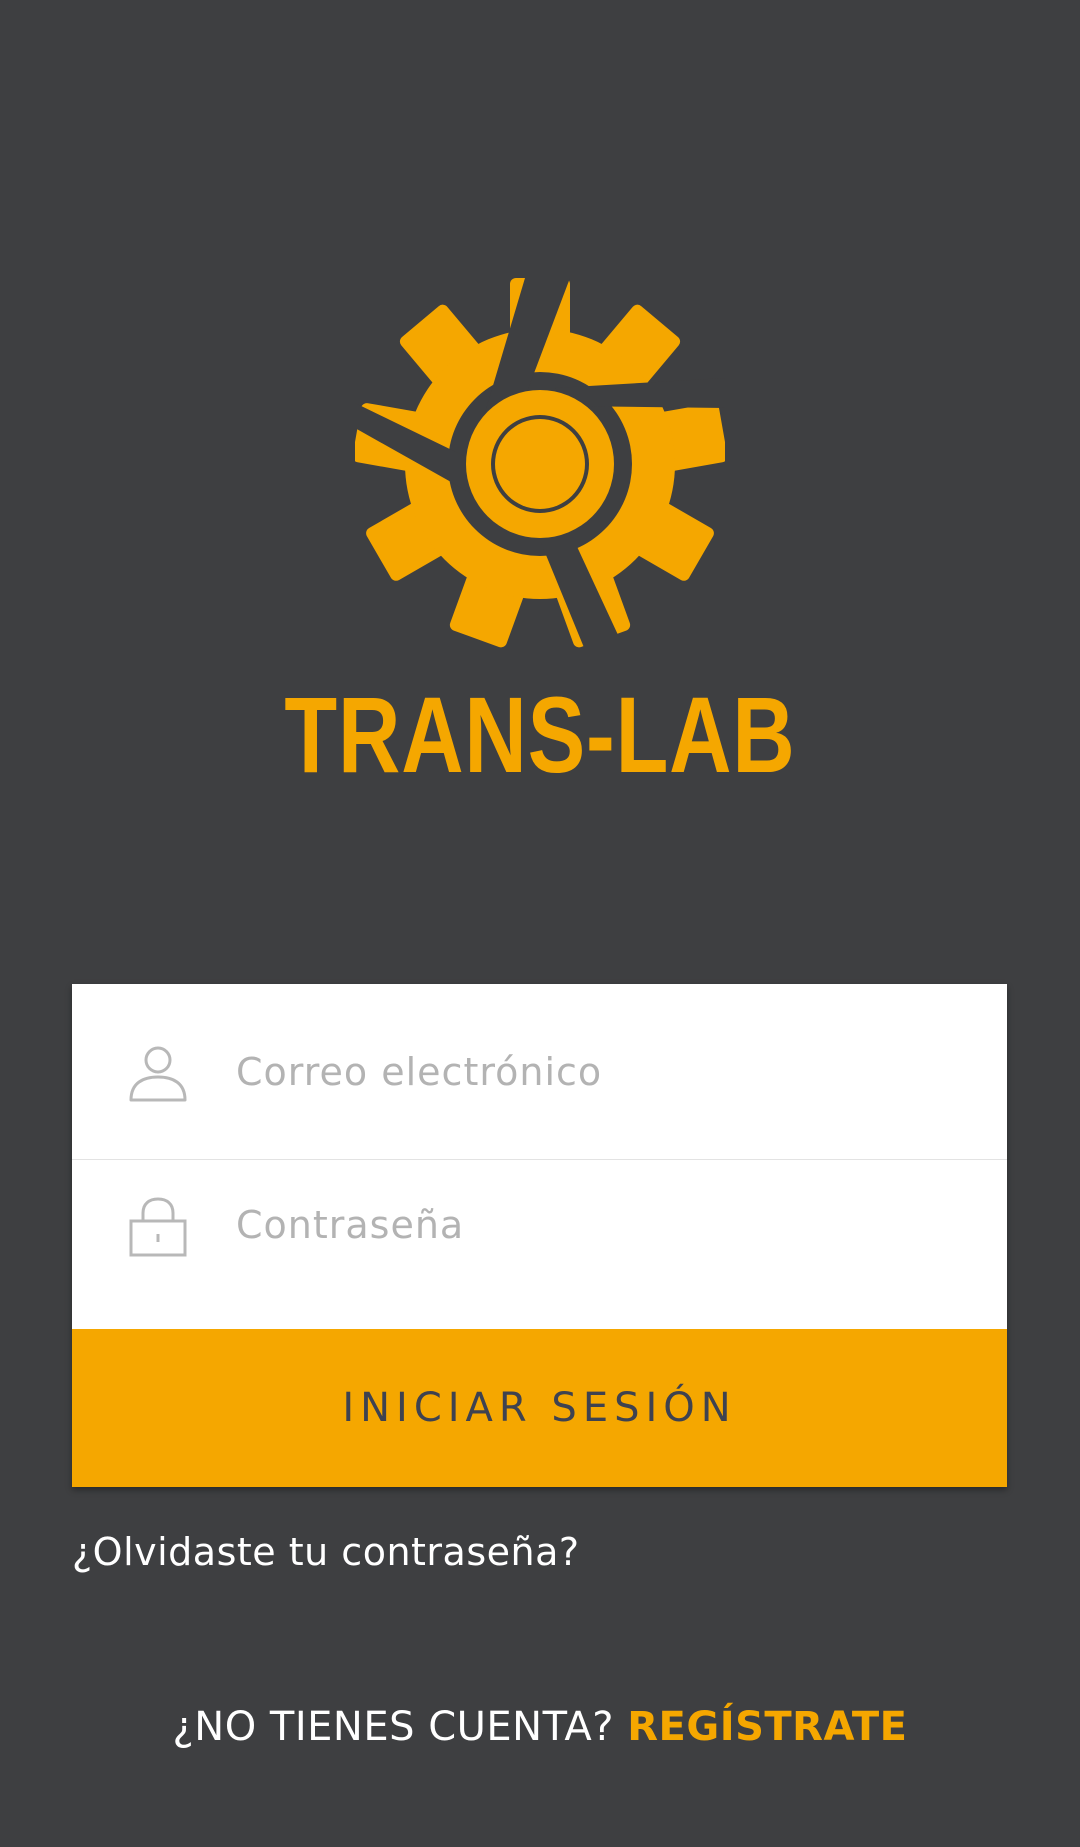 Image resolution: width=1080 pixels, height=1847 pixels. Describe the element at coordinates (158, 1227) in the screenshot. I see `lock-icon` at that location.